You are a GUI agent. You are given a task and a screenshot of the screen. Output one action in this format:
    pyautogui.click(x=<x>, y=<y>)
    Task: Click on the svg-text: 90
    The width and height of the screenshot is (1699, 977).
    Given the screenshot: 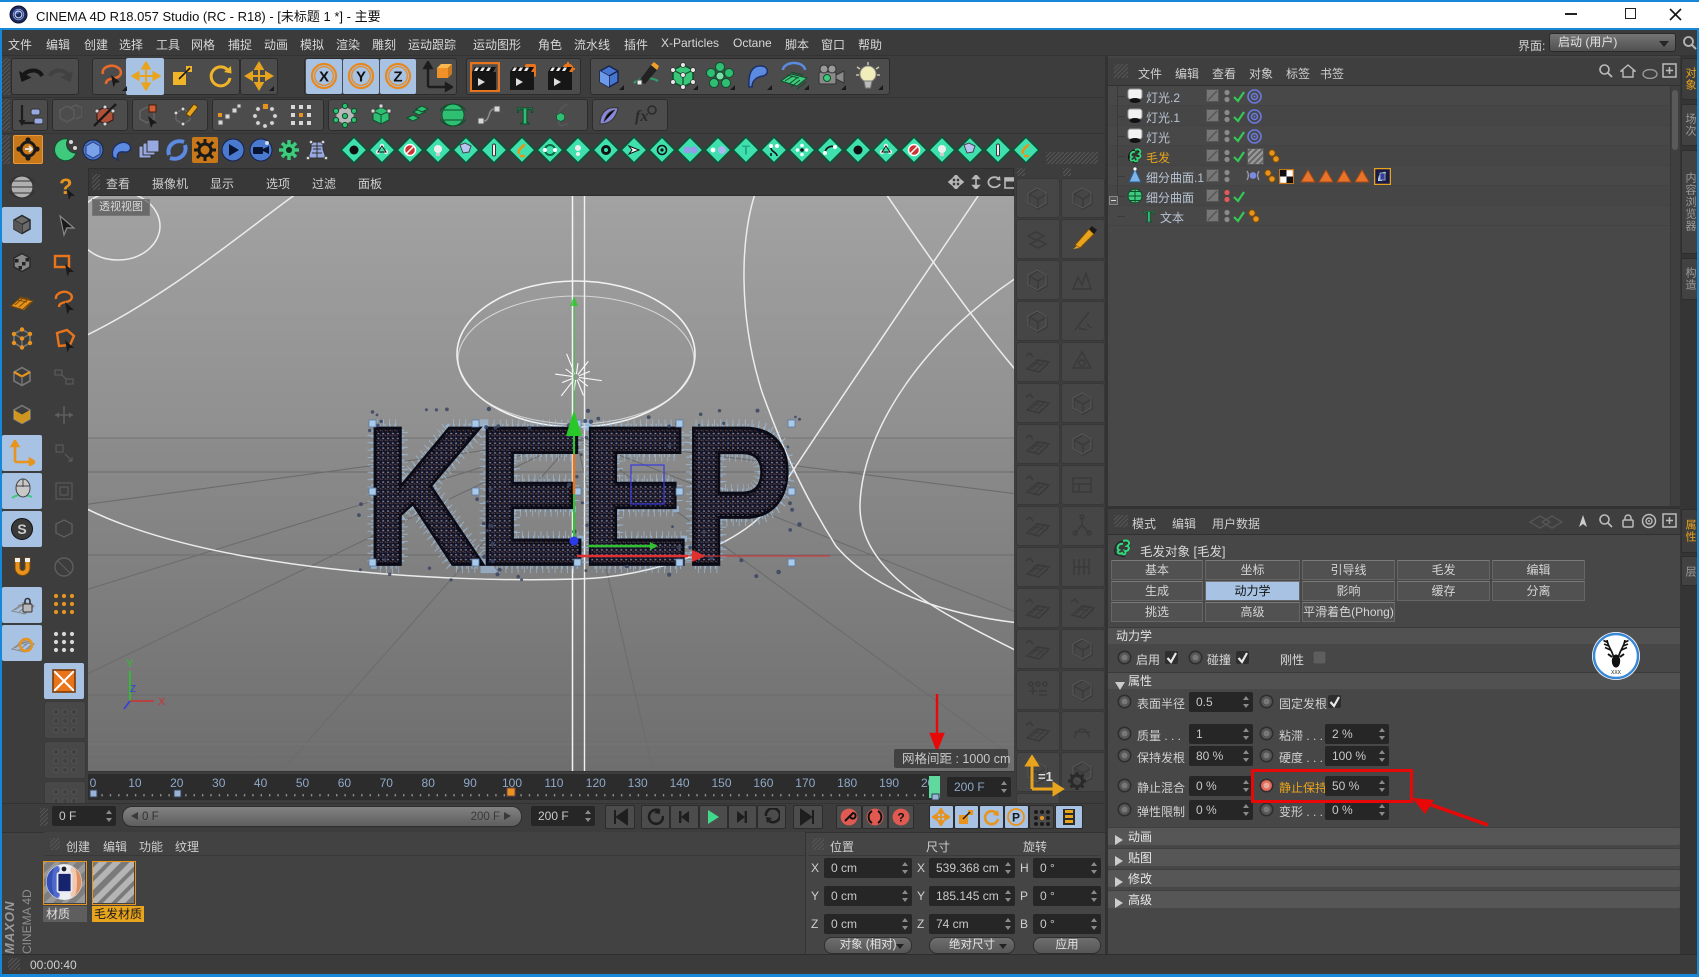 What is the action you would take?
    pyautogui.click(x=470, y=783)
    